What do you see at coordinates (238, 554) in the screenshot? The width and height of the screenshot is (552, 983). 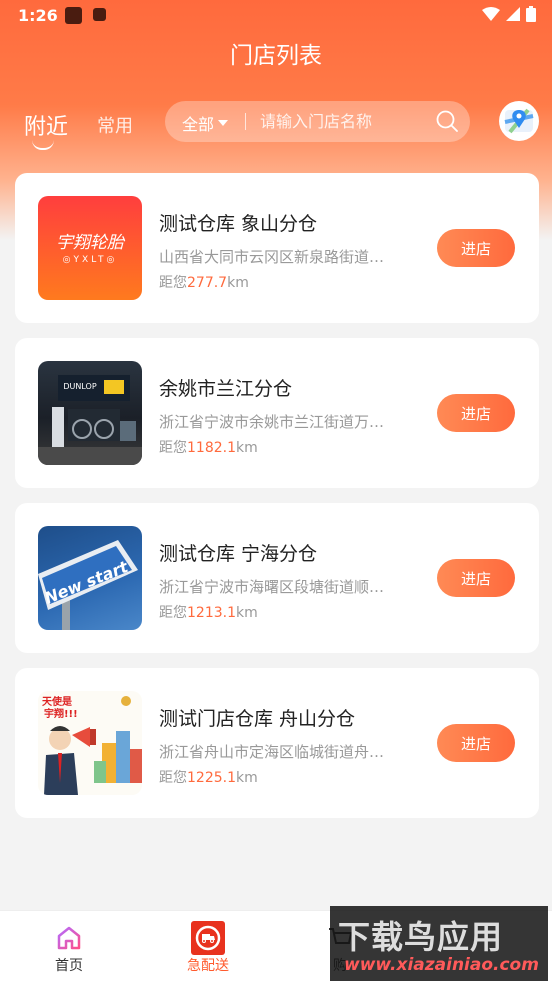 I see `store-name: 测试仓库 宁海分仓` at bounding box center [238, 554].